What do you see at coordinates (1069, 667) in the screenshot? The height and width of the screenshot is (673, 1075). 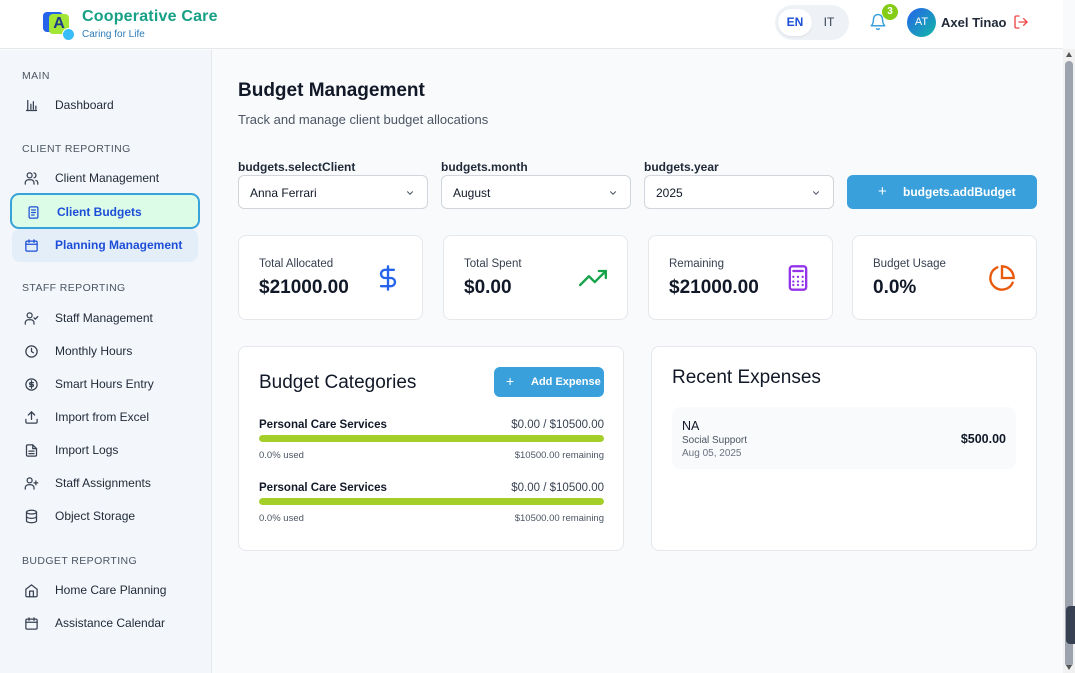 I see `scroll-down-arrow-icon` at bounding box center [1069, 667].